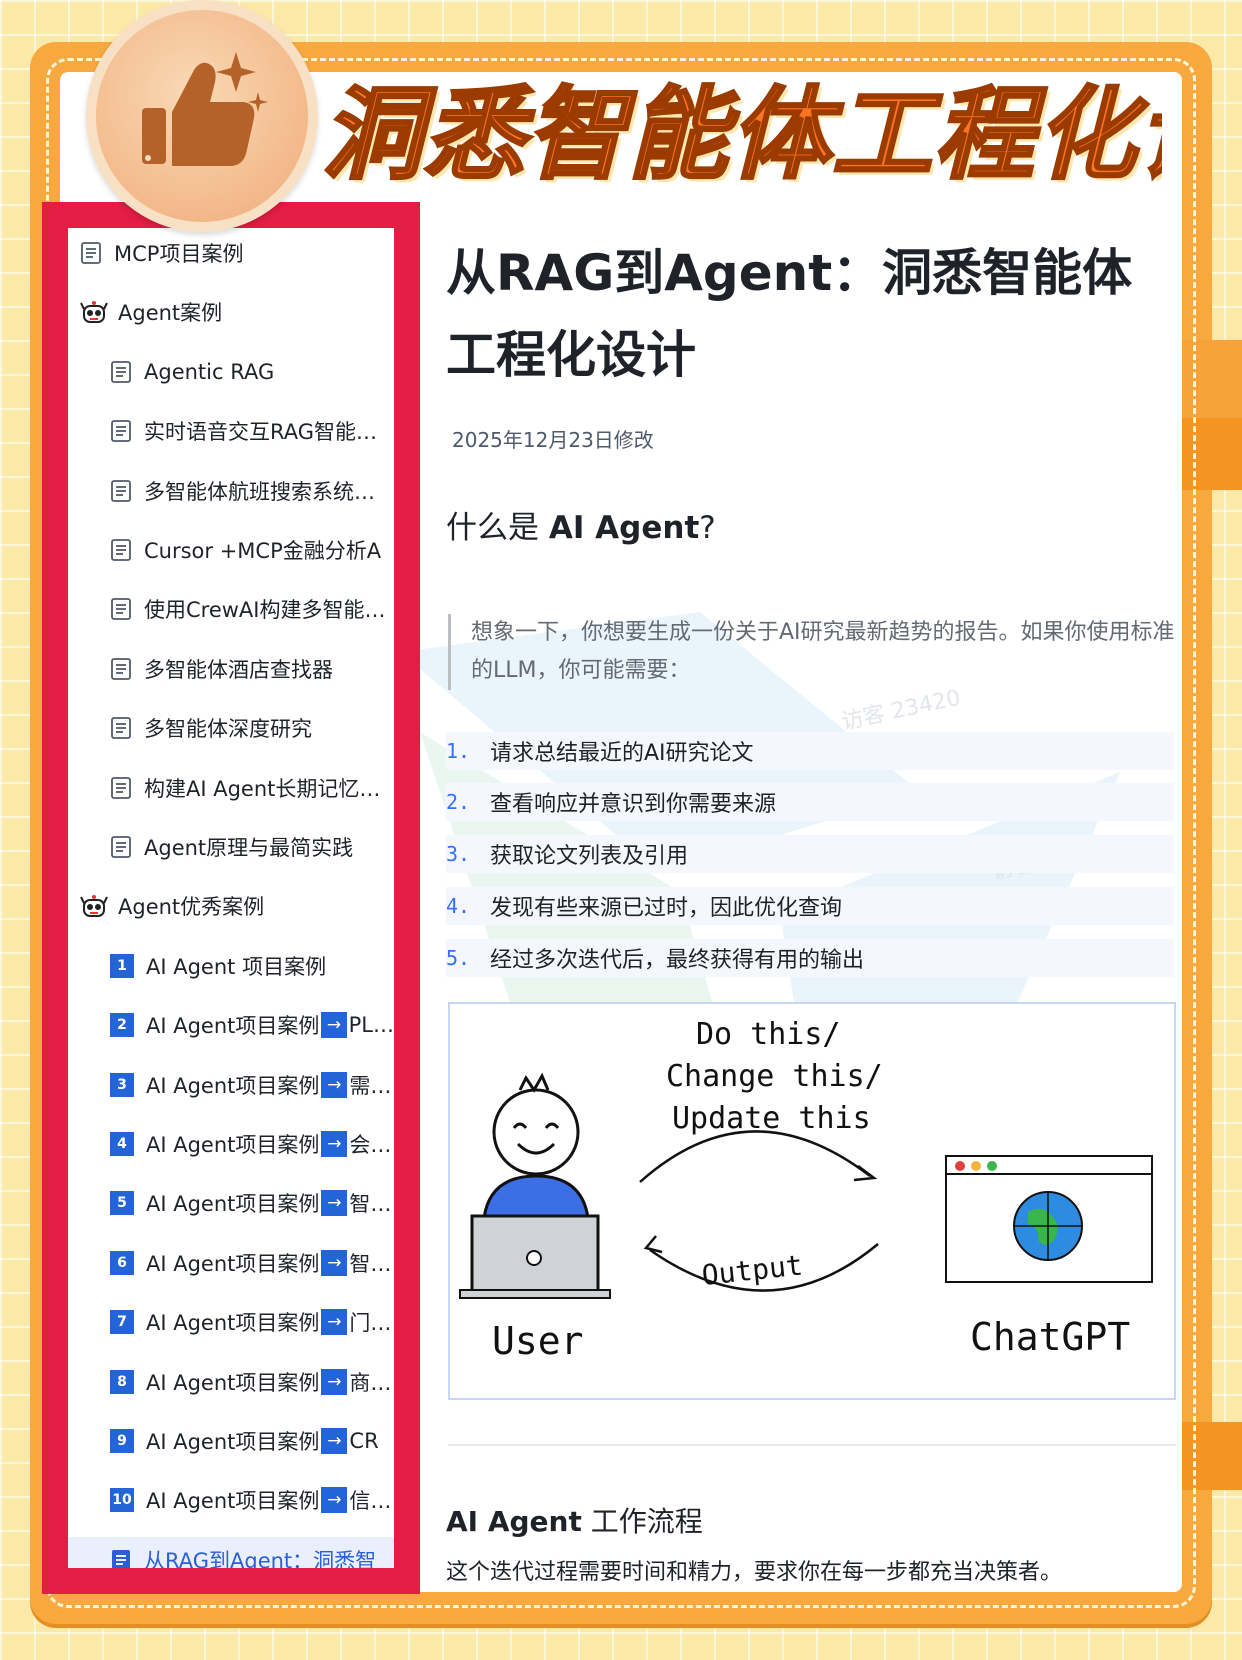 This screenshot has width=1242, height=1660. What do you see at coordinates (810, 854) in the screenshot?
I see `list-item: 3. 获取论文列表及引用` at bounding box center [810, 854].